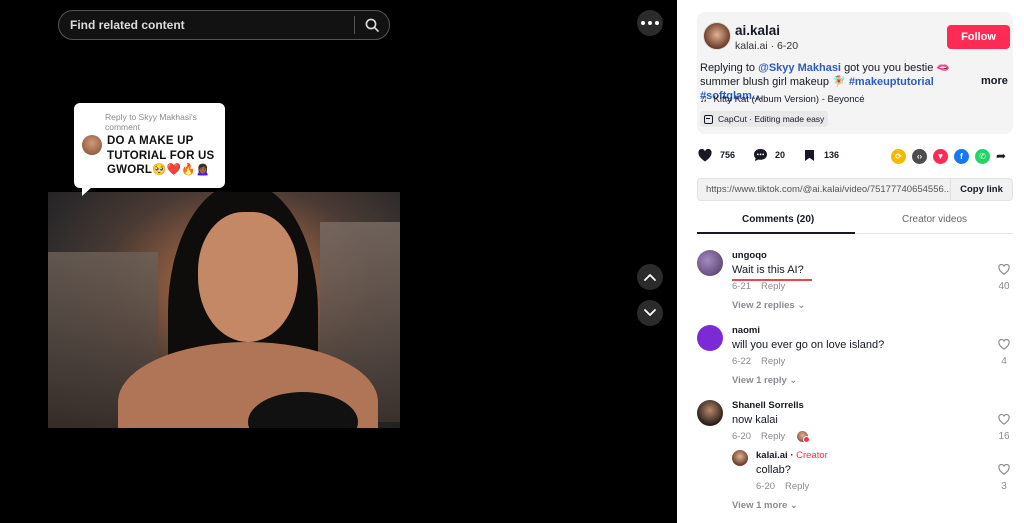  Describe the element at coordinates (768, 405) in the screenshot. I see `comment-username: Shanell Sorrells` at that location.